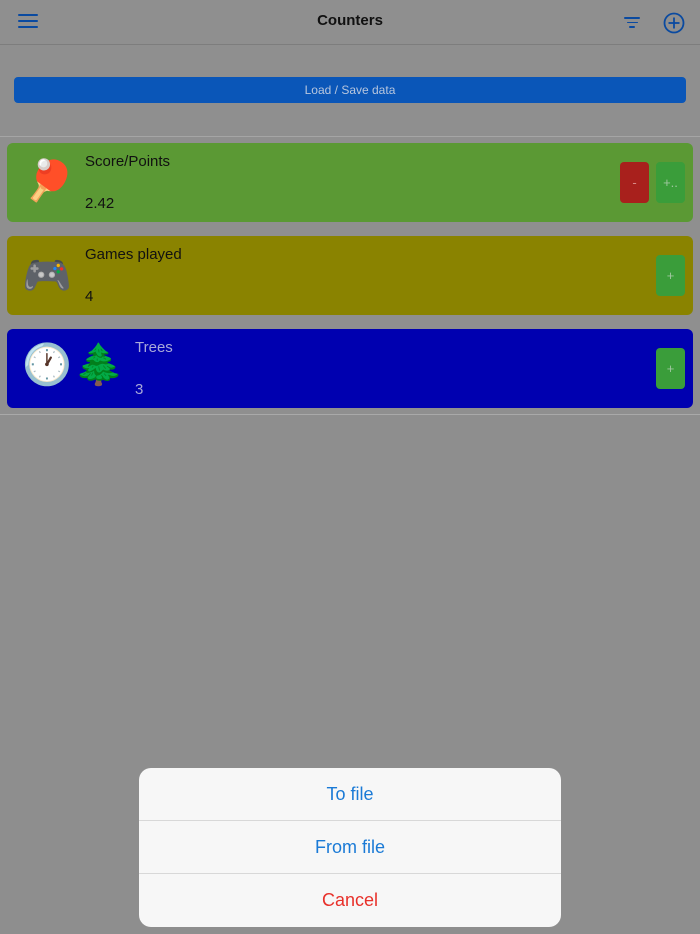  What do you see at coordinates (47, 365) in the screenshot?
I see `clock-icon: 🕐` at bounding box center [47, 365].